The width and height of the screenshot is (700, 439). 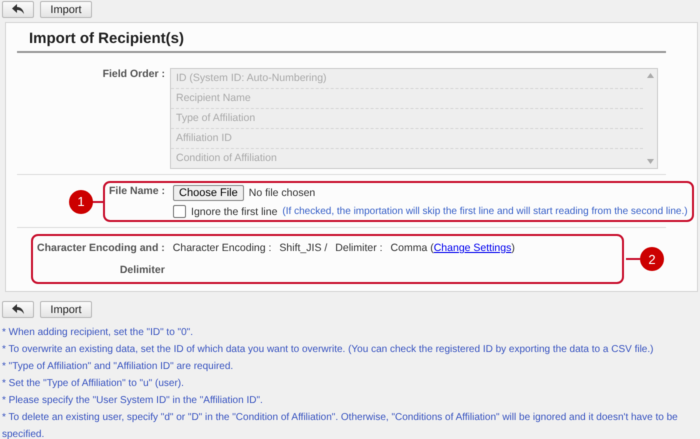 I want to click on note-text: * To overwrite an existing data, set the ID of which data you want to overwrite. (You can check the registered ID by exporting the data to a CSV file.), so click(x=328, y=350).